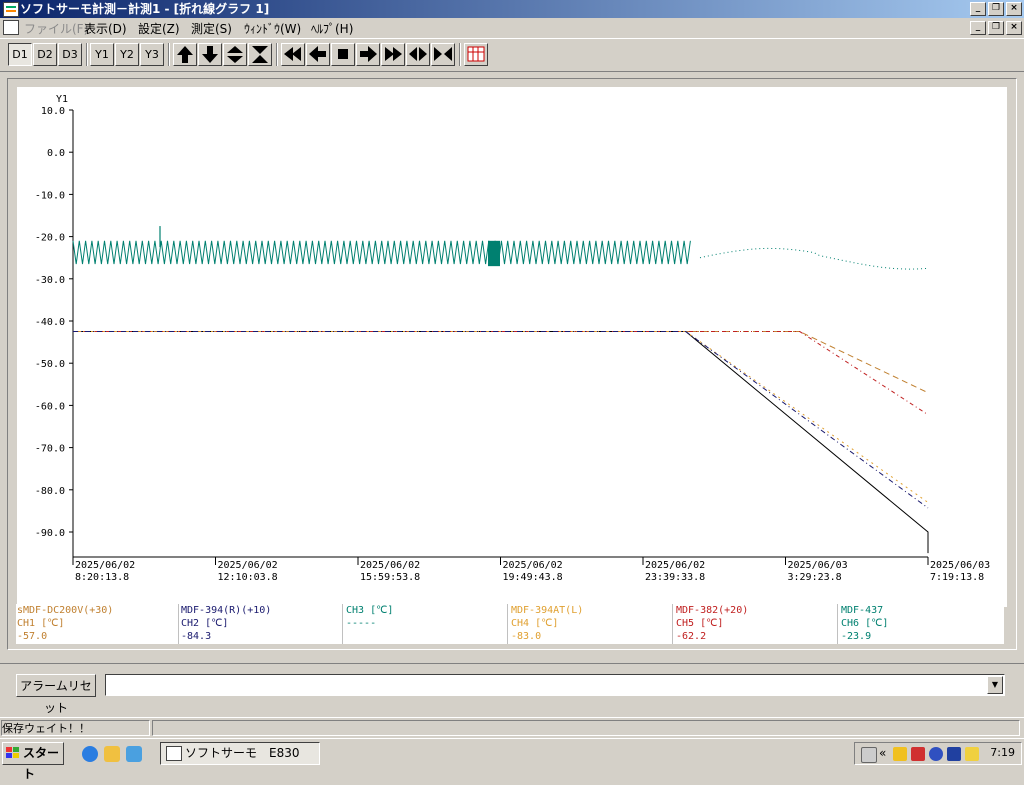  I want to click on legend-ch5-value: -62.2, so click(691, 636).